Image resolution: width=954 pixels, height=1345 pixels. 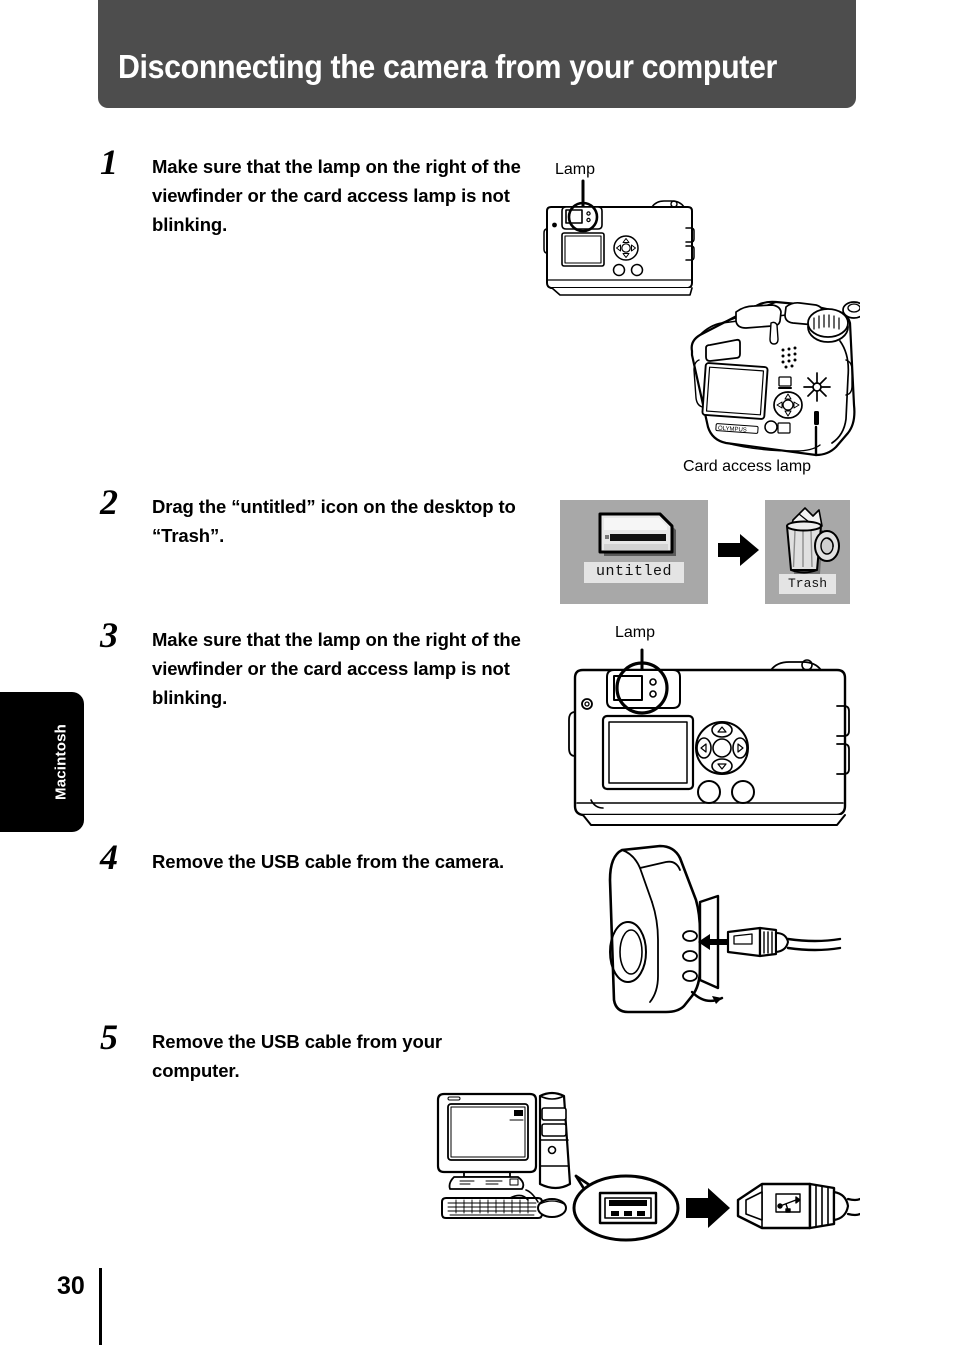 What do you see at coordinates (100, 1306) in the screenshot?
I see `footer-divider-rule` at bounding box center [100, 1306].